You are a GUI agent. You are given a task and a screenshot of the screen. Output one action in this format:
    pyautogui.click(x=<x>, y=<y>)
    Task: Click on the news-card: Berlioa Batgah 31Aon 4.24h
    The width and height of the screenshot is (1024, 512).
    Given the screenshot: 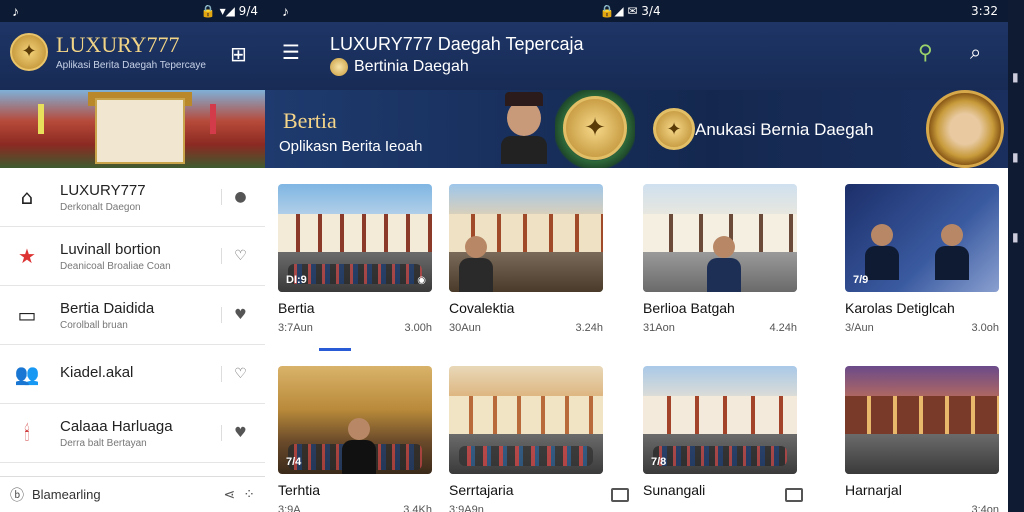 What is the action you would take?
    pyautogui.click(x=720, y=259)
    